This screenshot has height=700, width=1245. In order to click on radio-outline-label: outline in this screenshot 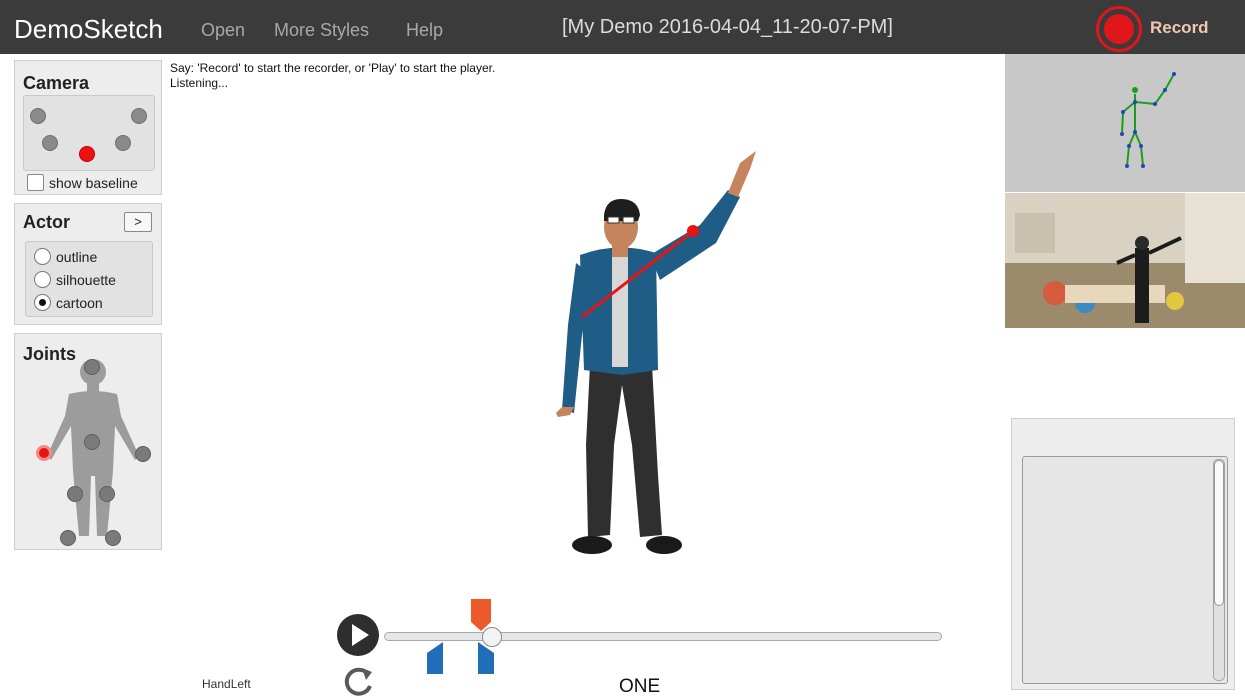, I will do `click(77, 257)`.